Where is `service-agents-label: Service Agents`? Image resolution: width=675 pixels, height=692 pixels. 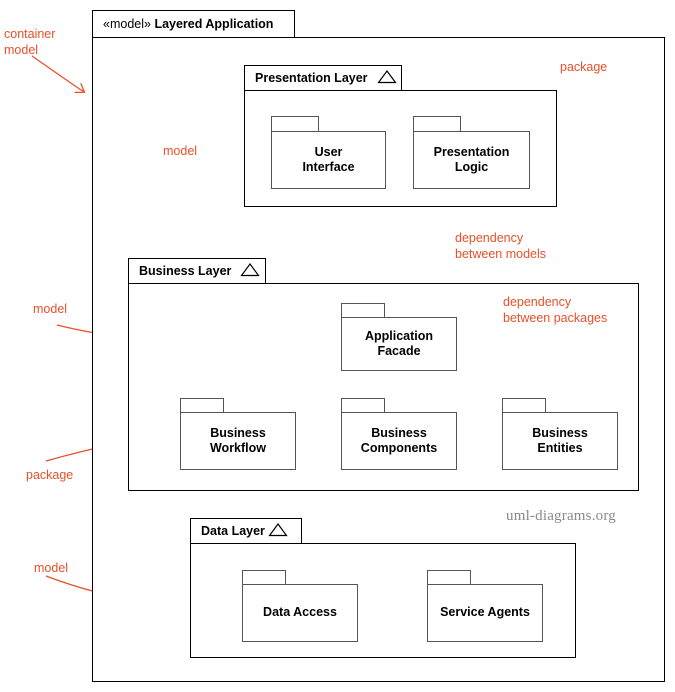 service-agents-label: Service Agents is located at coordinates (485, 612).